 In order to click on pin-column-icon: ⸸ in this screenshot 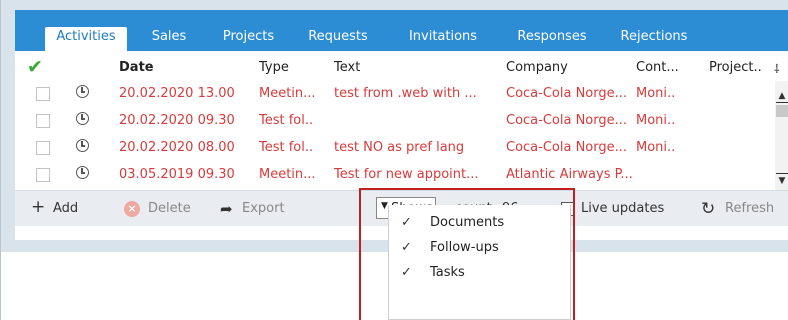, I will do `click(777, 68)`.